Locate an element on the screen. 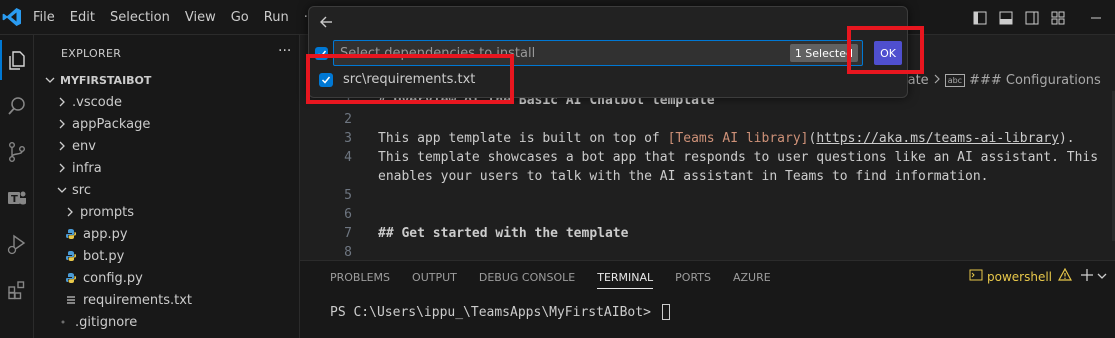  line-number: 5 is located at coordinates (348, 195).